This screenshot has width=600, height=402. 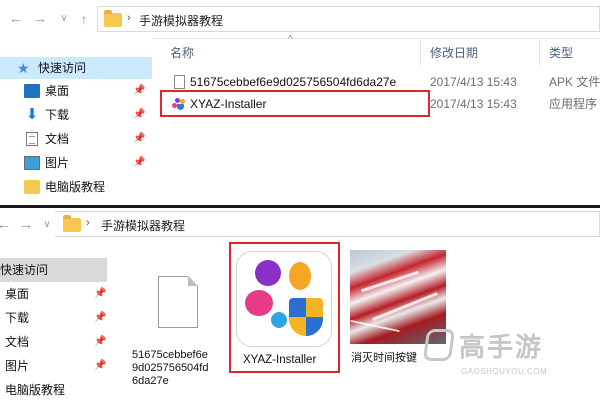 I want to click on file-row-xyaz-installer: XYAZ-Installer 2017/4/13 15:43 应用程序, so click(x=376, y=104).